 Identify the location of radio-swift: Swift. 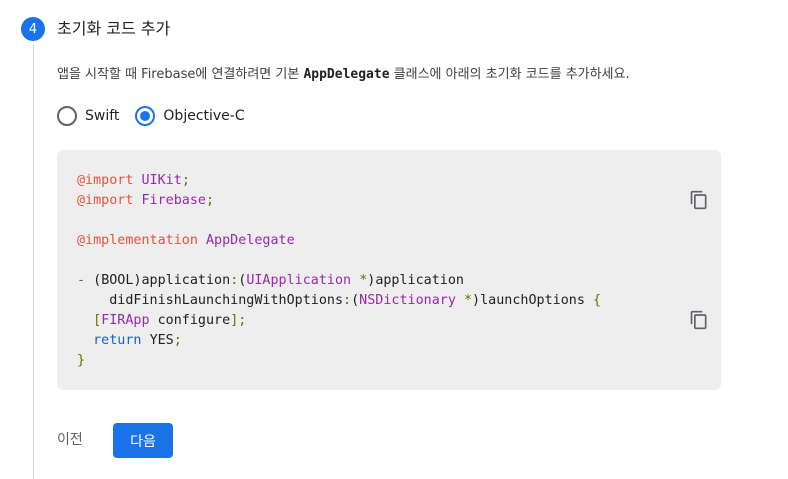
(88, 116).